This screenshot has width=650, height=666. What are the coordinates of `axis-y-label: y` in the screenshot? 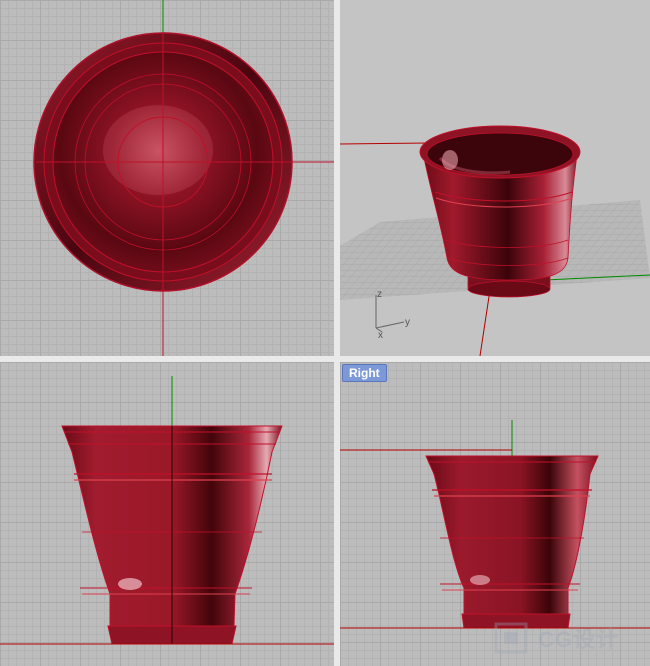 It's located at (407, 322).